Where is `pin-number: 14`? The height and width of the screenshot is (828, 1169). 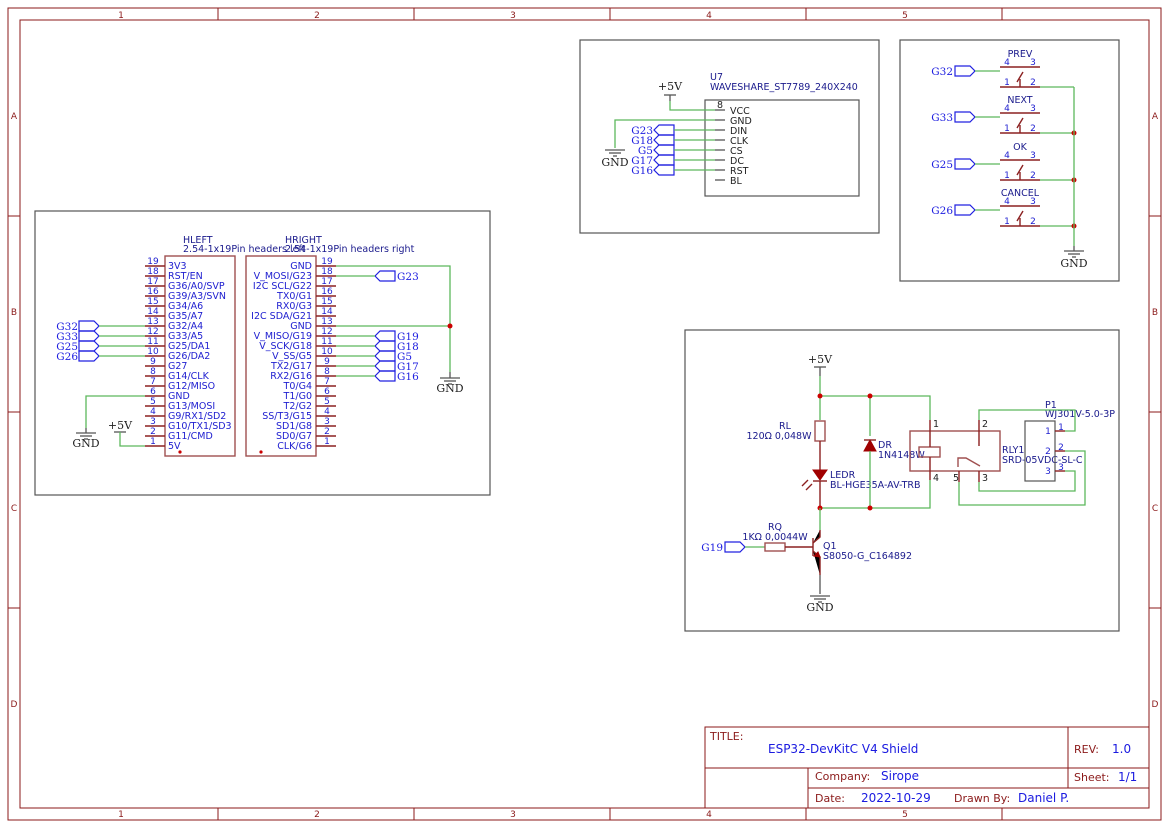
pin-number: 14 is located at coordinates (327, 312).